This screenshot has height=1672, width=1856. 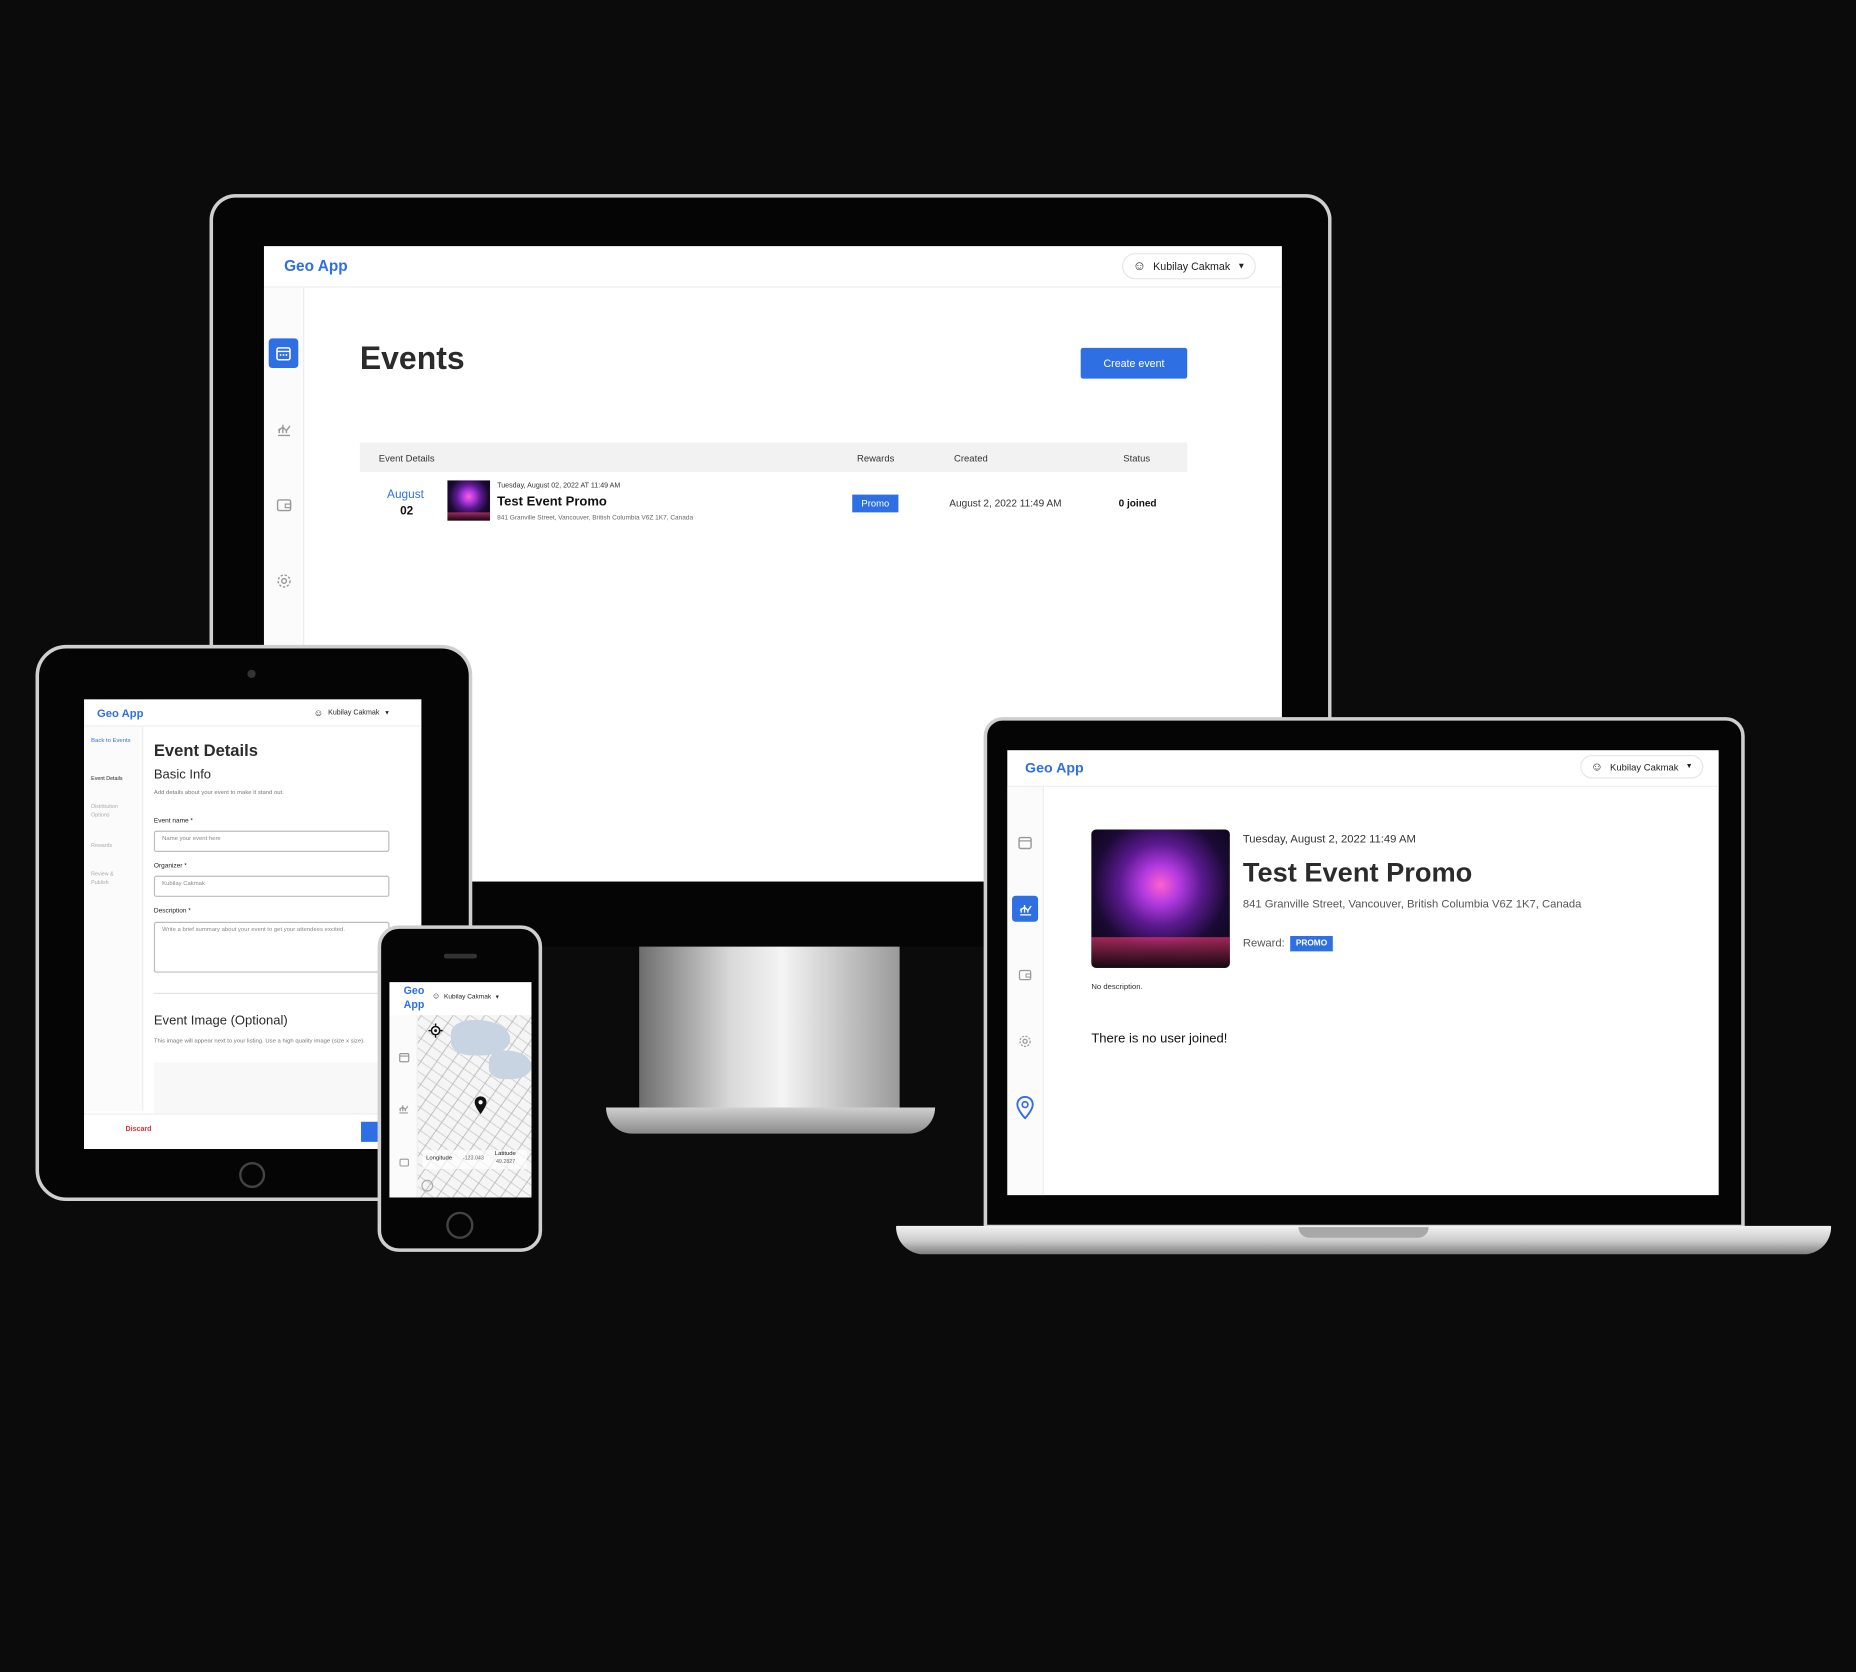 I want to click on created-date: August 2, 2022 11:49 AM, so click(x=1005, y=502).